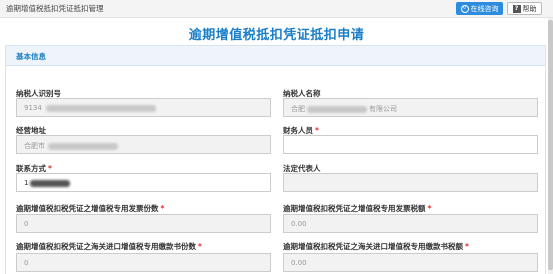  What do you see at coordinates (484, 8) in the screenshot?
I see `online-service-label: 在线咨询` at bounding box center [484, 8].